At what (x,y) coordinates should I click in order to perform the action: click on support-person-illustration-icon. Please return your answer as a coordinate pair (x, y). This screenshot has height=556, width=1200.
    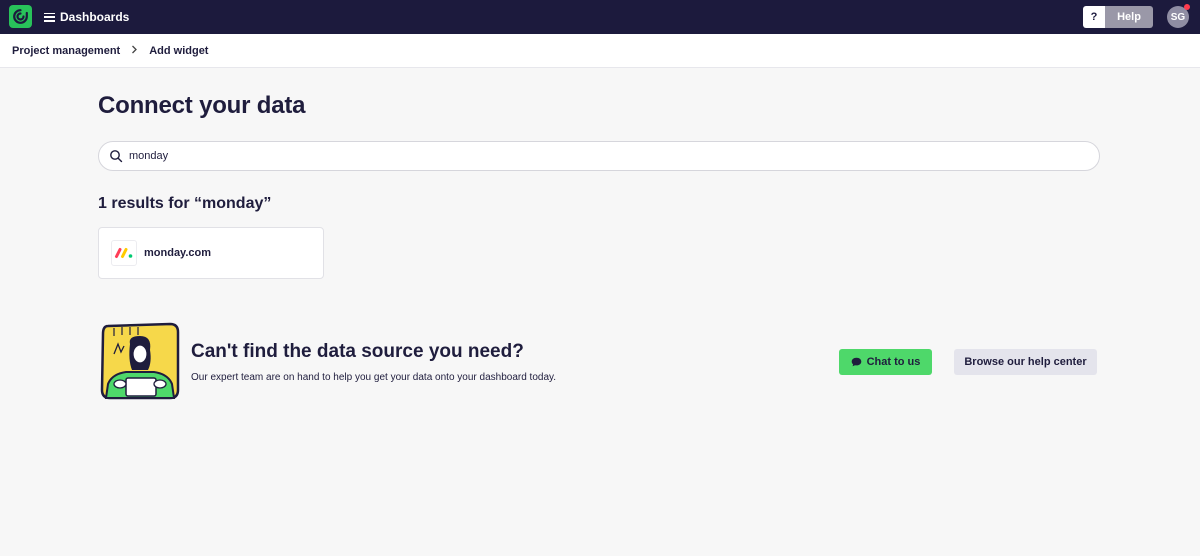
    Looking at the image, I should click on (140, 361).